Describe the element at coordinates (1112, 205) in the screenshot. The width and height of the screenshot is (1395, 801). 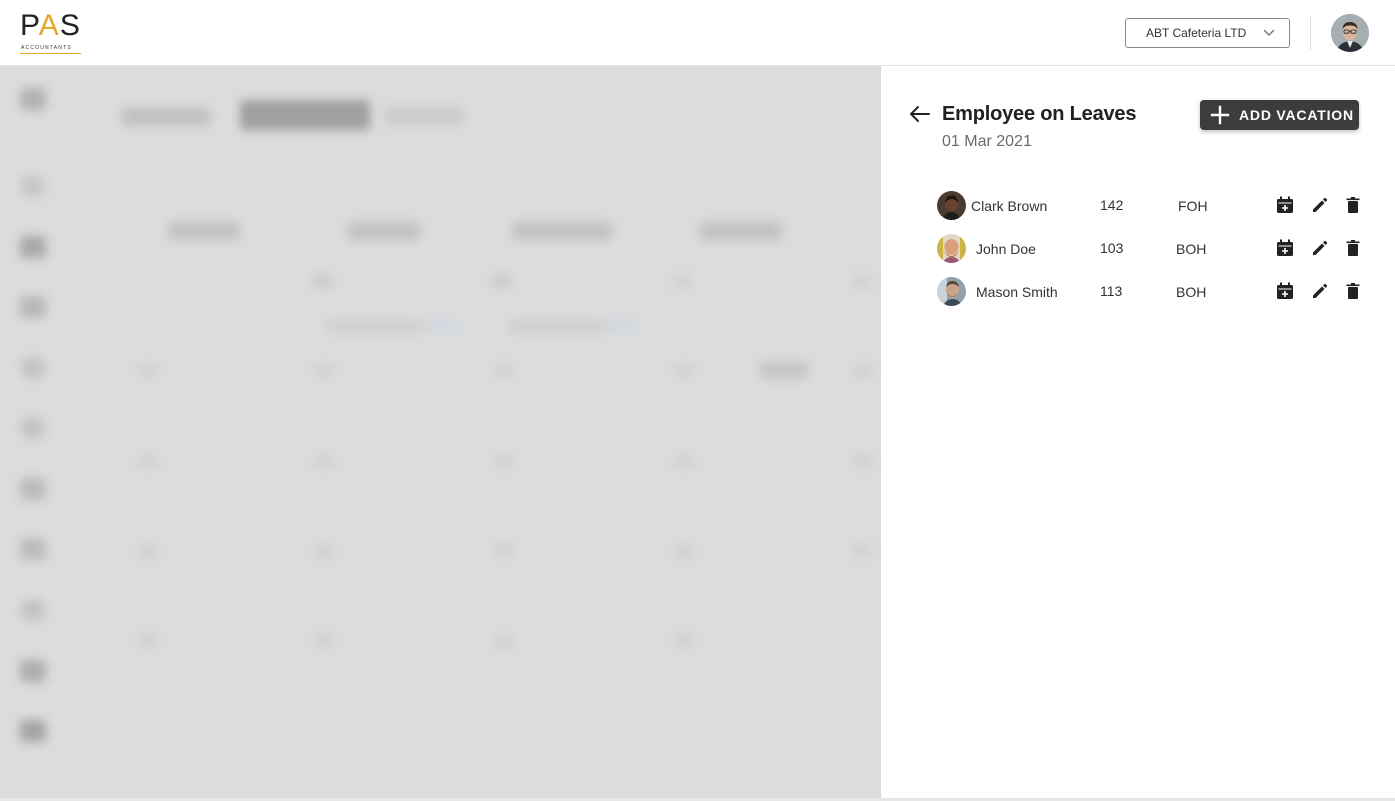
I see `employee-number: 142` at that location.